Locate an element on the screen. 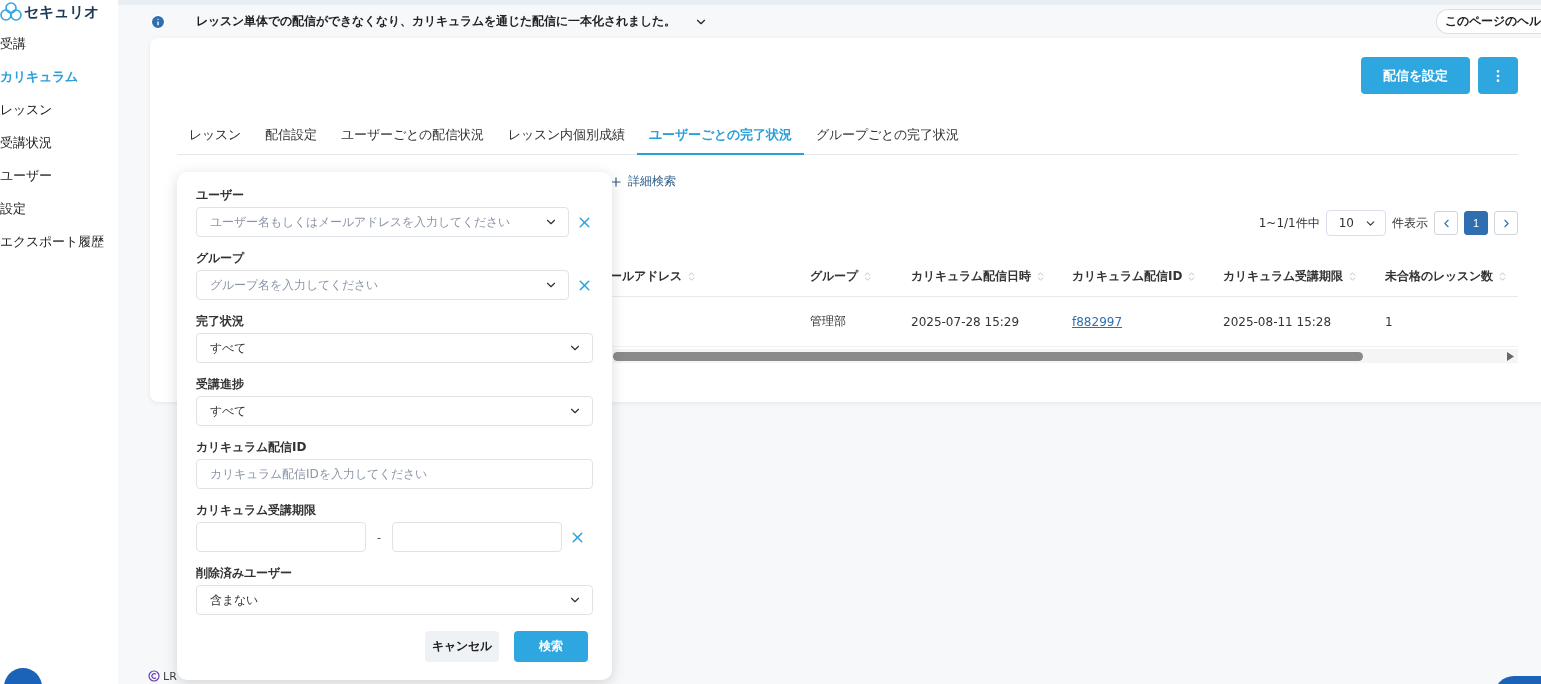 The image size is (1541, 684). input-field: カリキュラム配信IDを入力してください is located at coordinates (394, 474).